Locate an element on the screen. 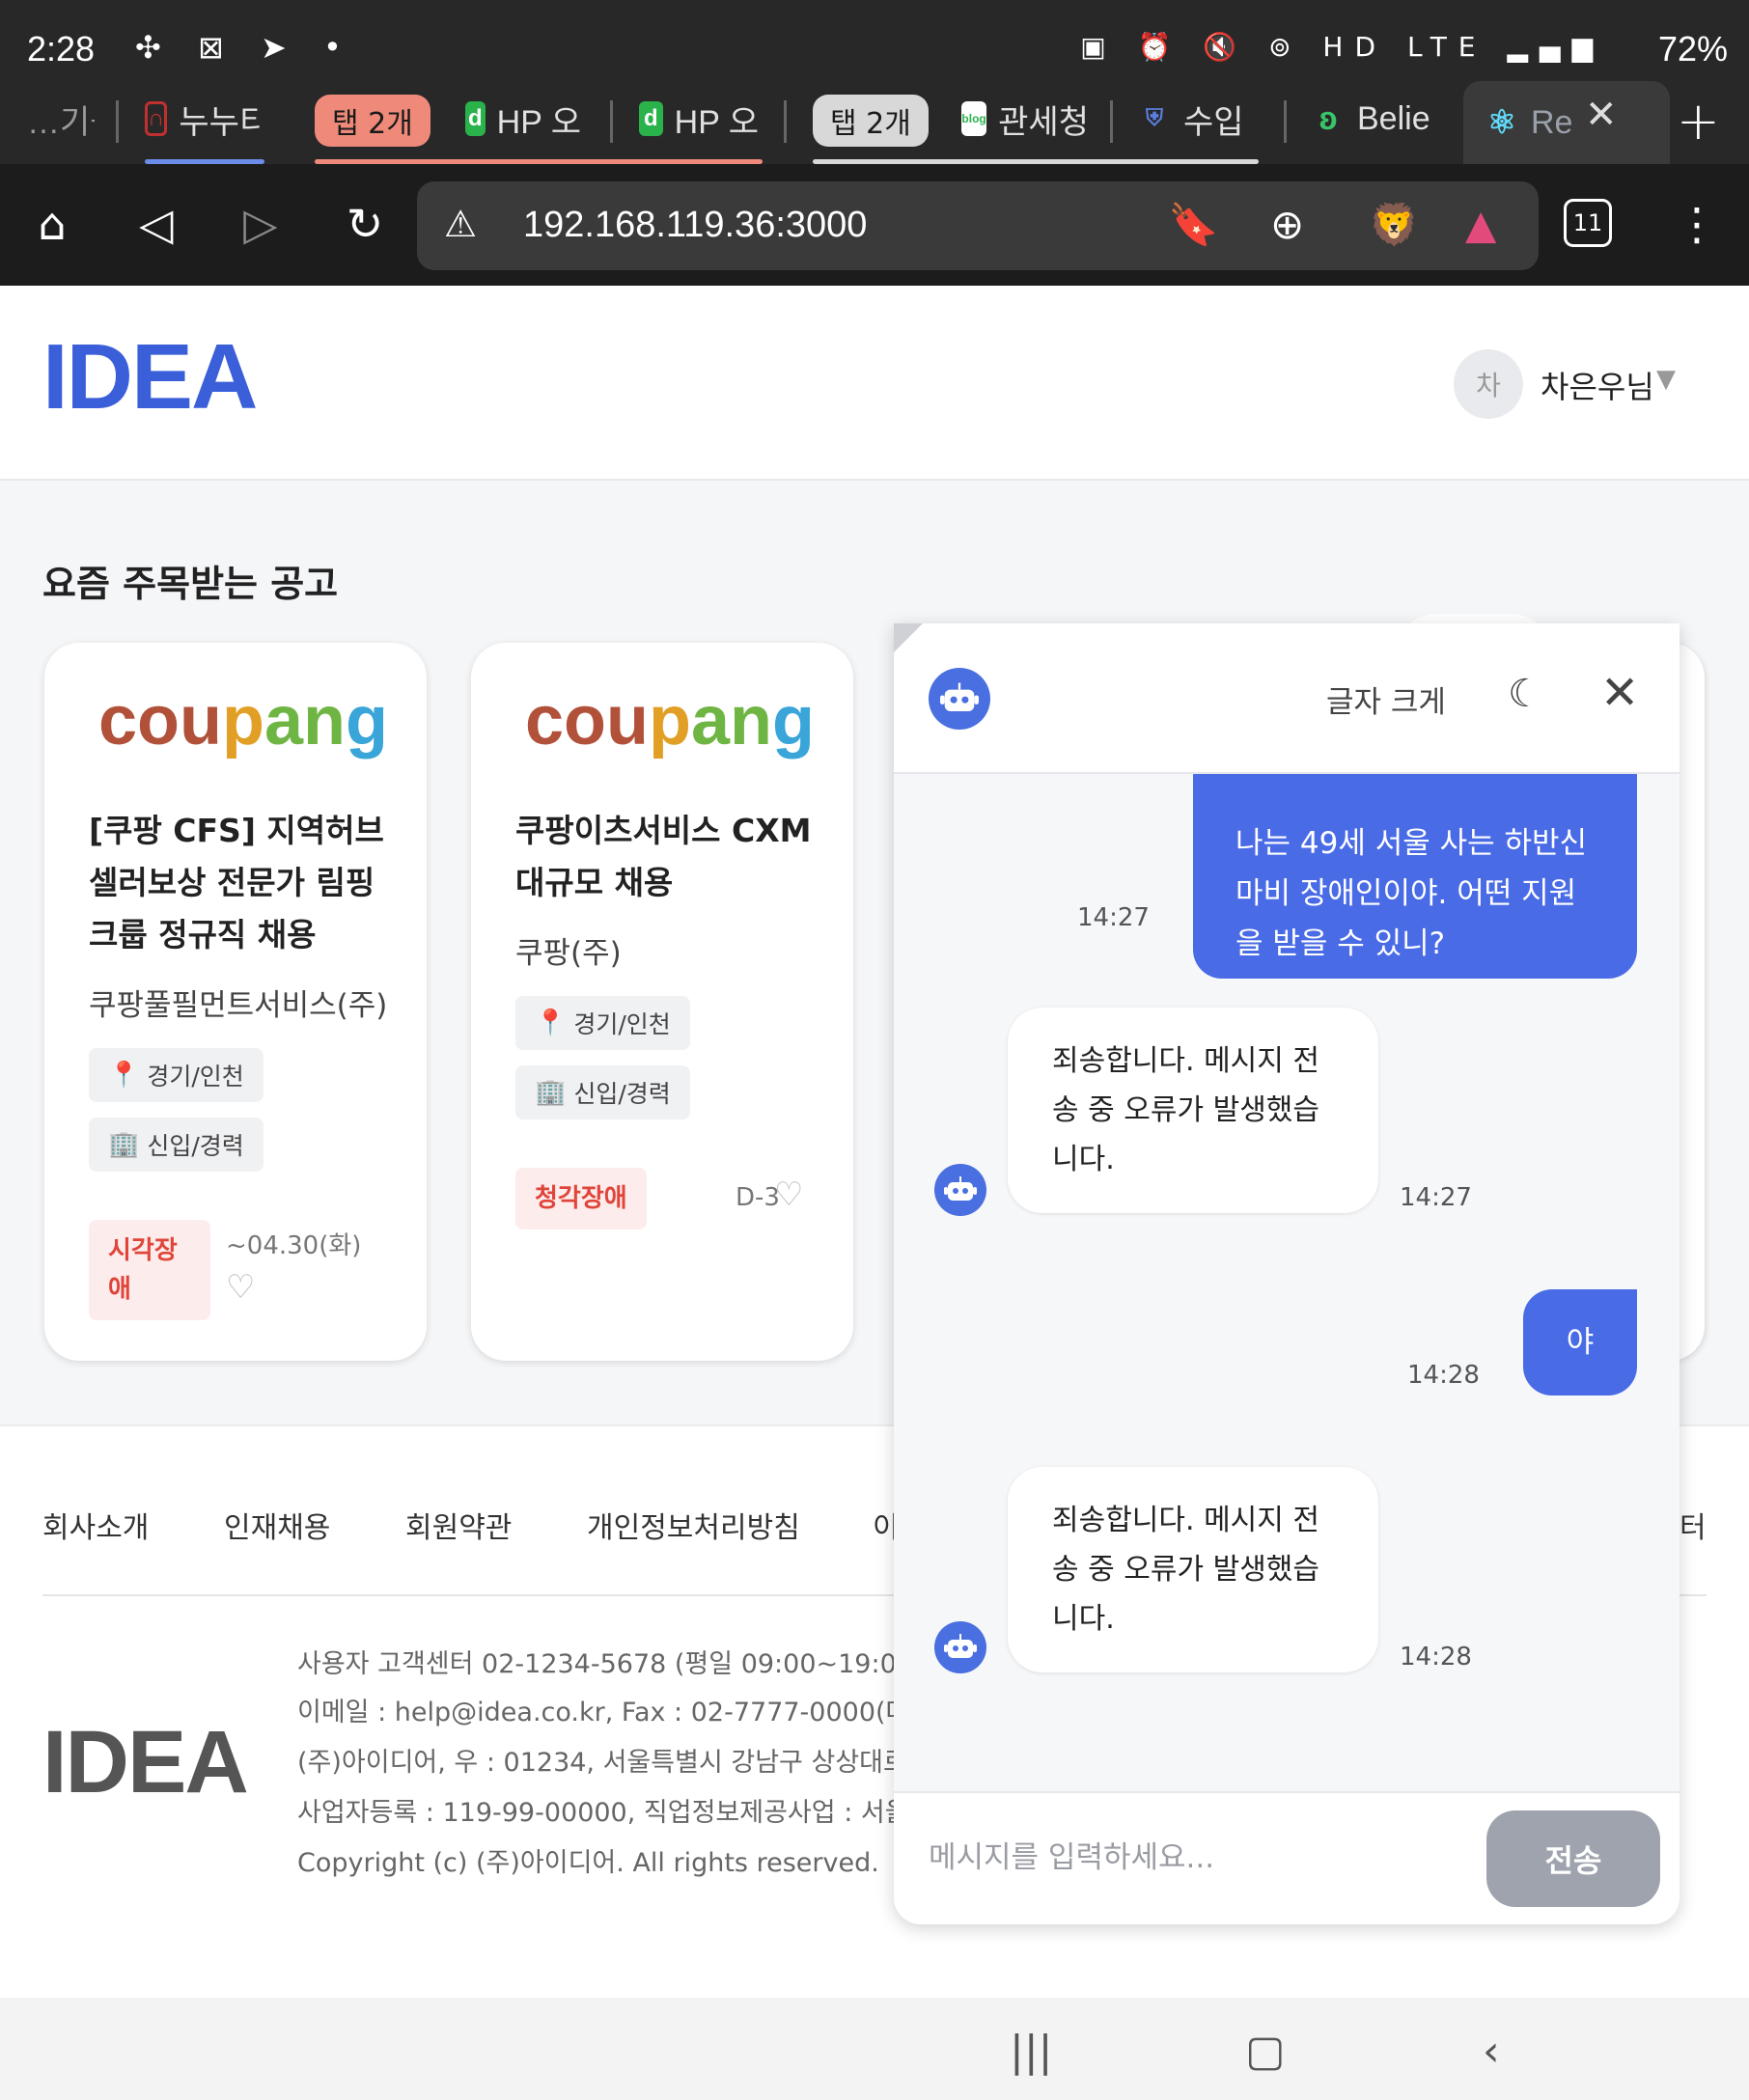 Image resolution: width=1749 pixels, height=2100 pixels. new-tab-icon: + is located at coordinates (1698, 121).